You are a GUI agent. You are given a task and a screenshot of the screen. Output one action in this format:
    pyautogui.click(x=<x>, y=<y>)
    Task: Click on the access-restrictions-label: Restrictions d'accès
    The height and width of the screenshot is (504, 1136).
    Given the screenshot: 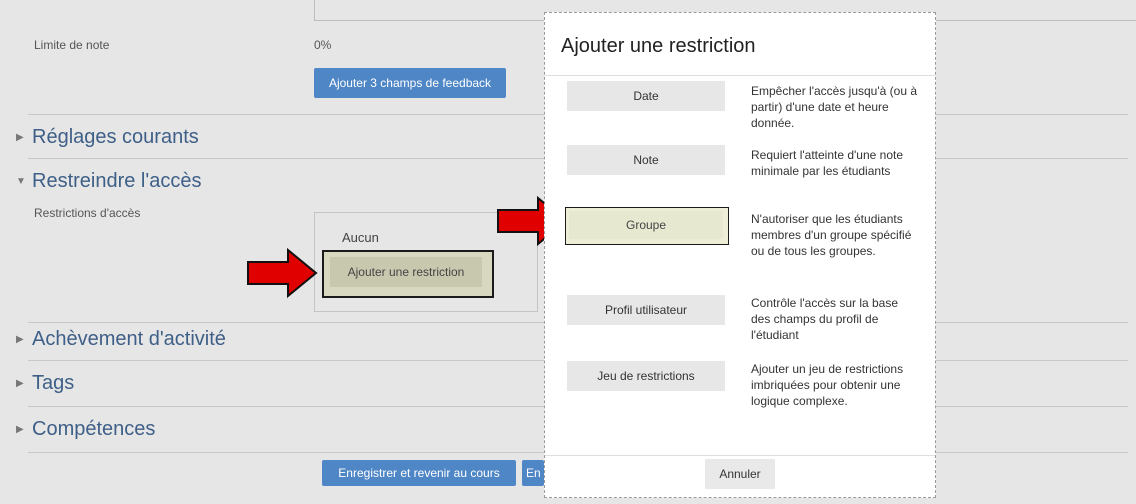 What is the action you would take?
    pyautogui.click(x=87, y=213)
    